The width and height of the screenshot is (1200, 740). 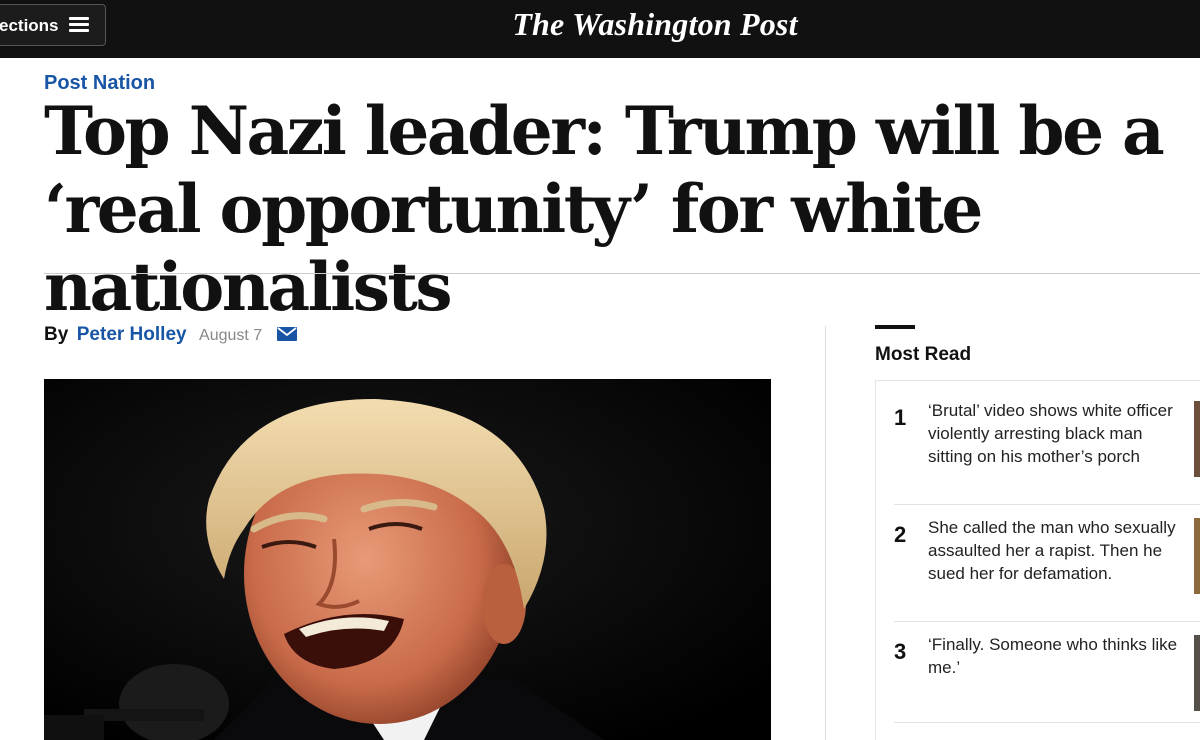 What do you see at coordinates (600, 24) in the screenshot?
I see `masthead-logo: The Washington Post` at bounding box center [600, 24].